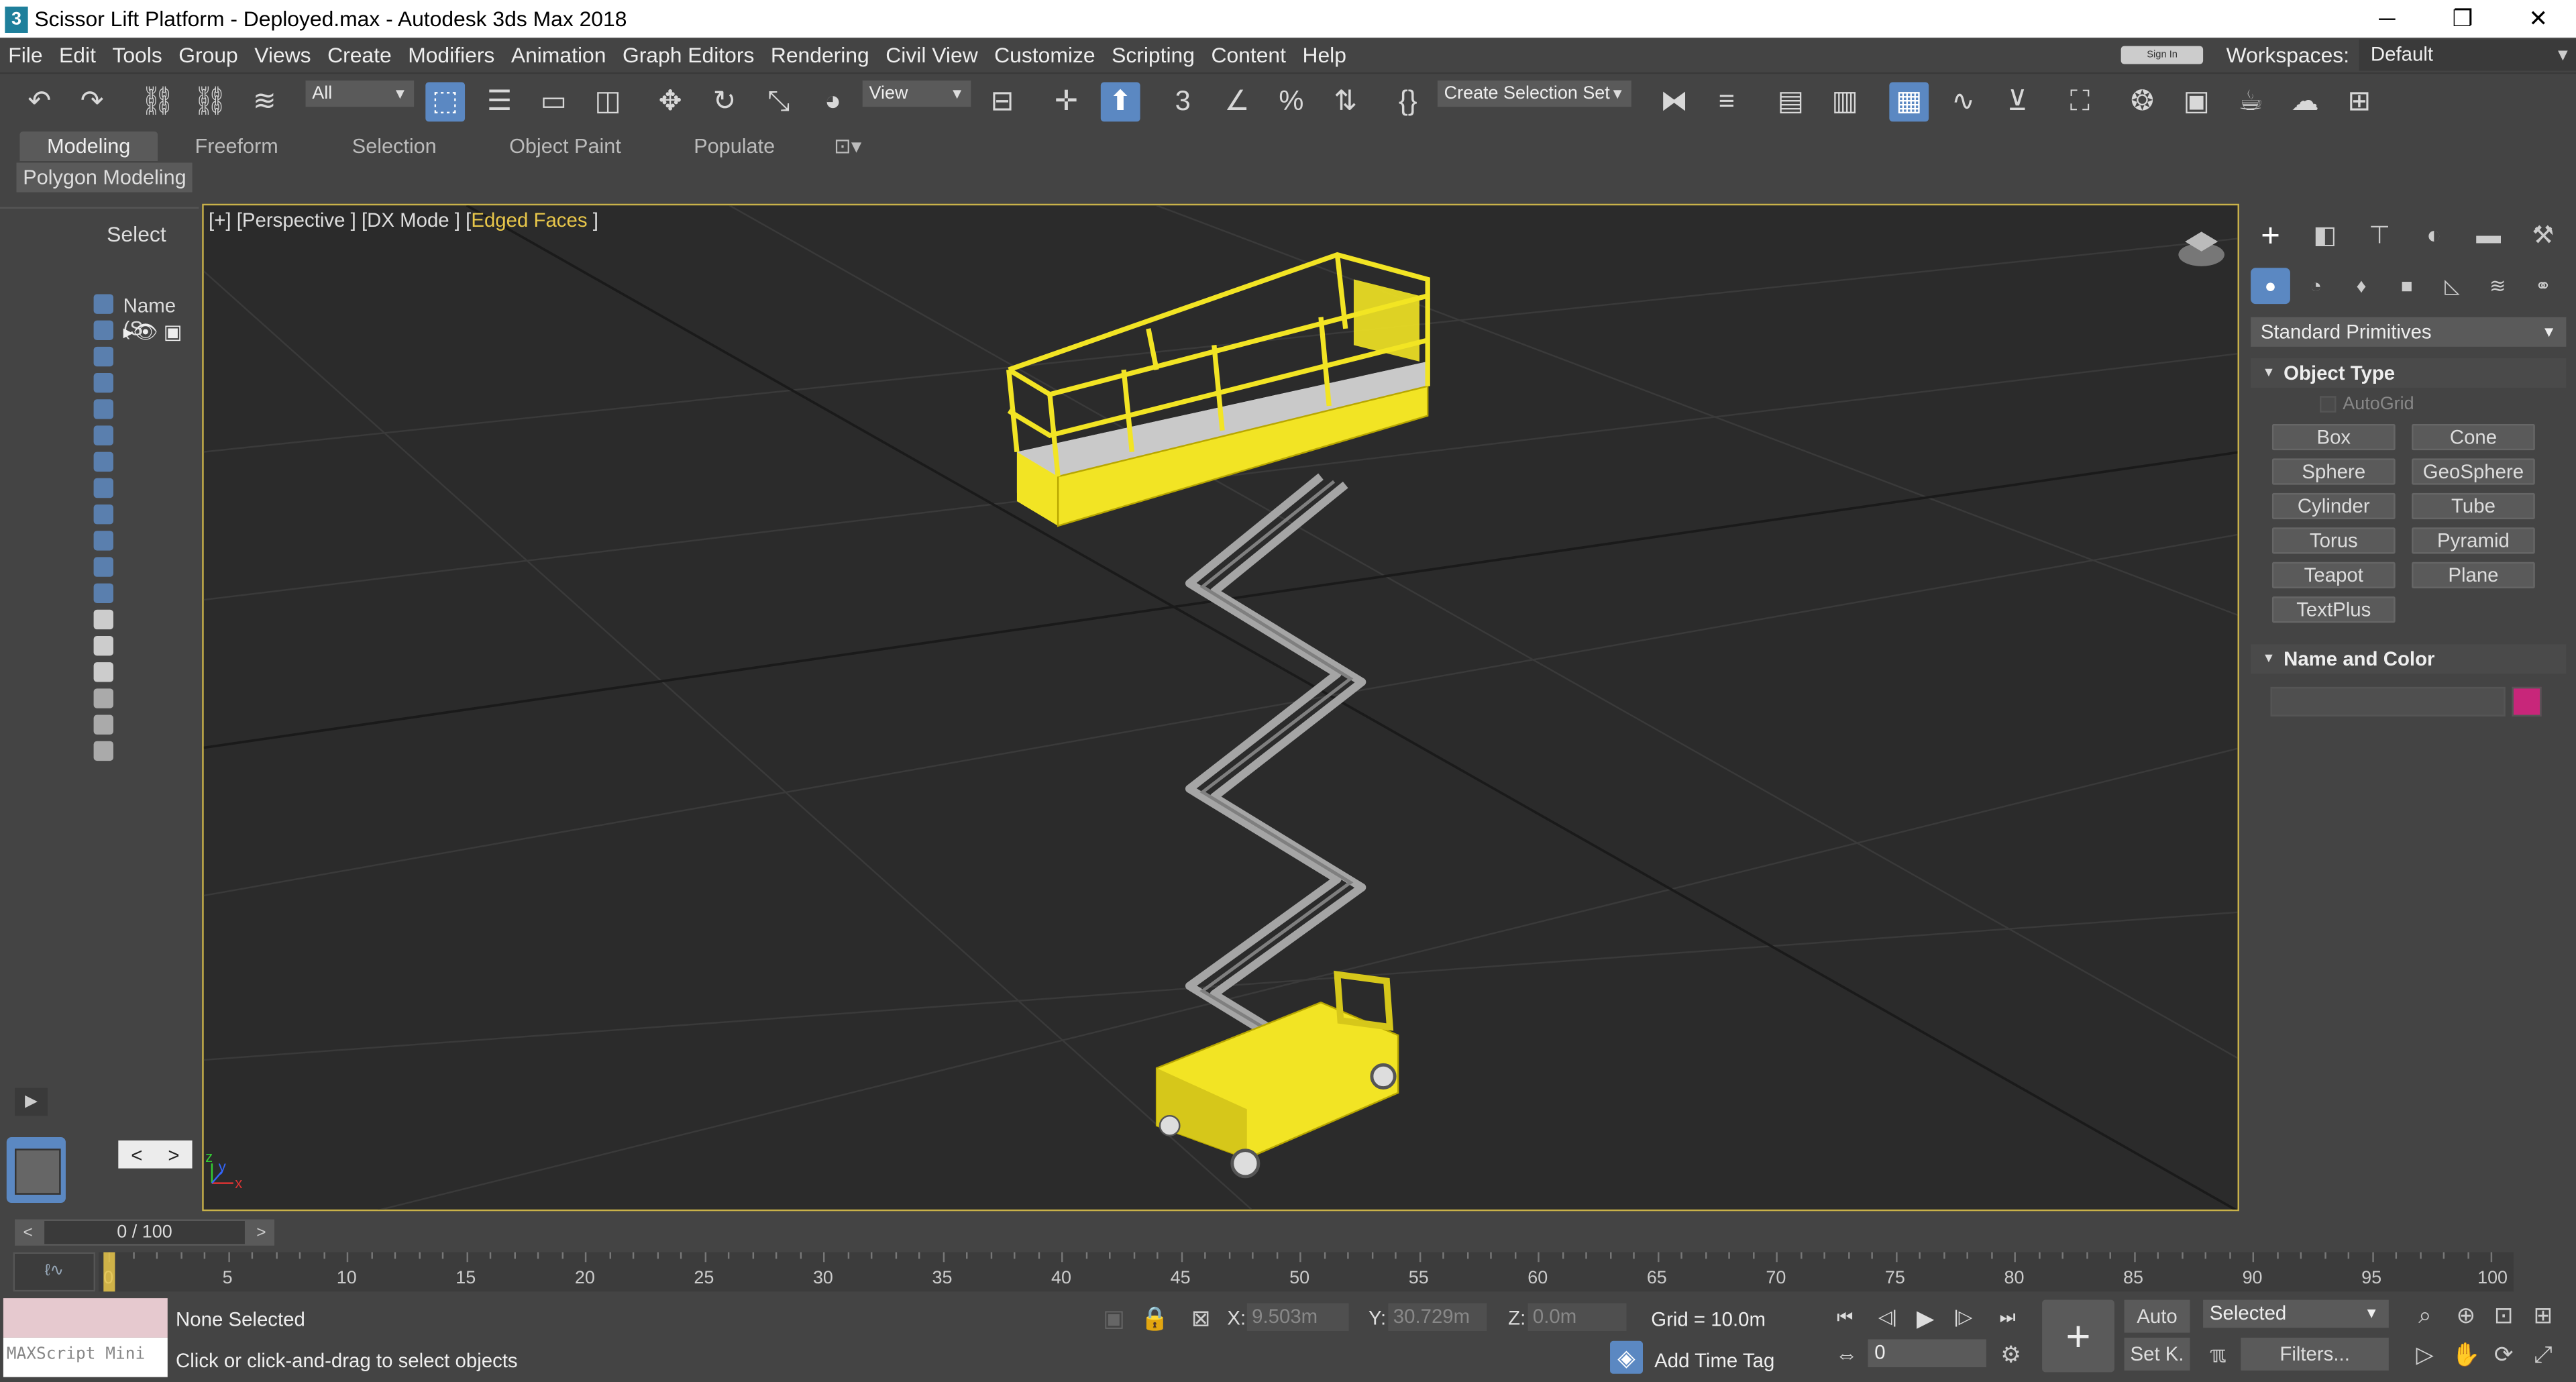  Describe the element at coordinates (264, 101) in the screenshot. I see `bind-space-warp-icon: ≋` at that location.